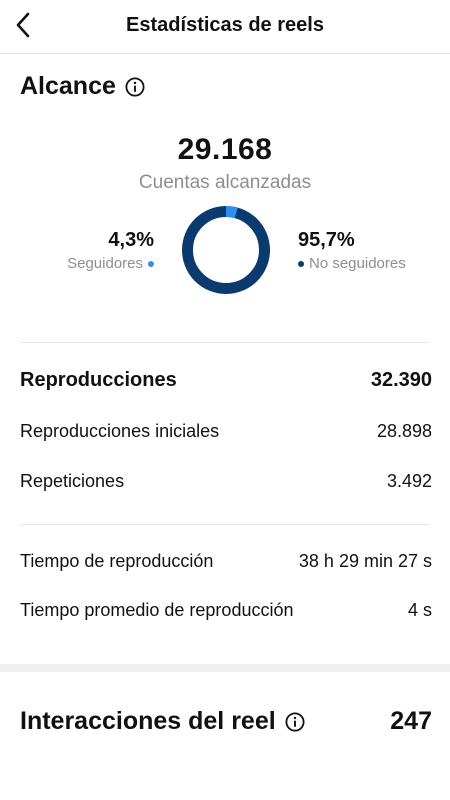 The image size is (450, 800). Describe the element at coordinates (326, 240) in the screenshot. I see `non-followers-percent: 95,7%` at that location.